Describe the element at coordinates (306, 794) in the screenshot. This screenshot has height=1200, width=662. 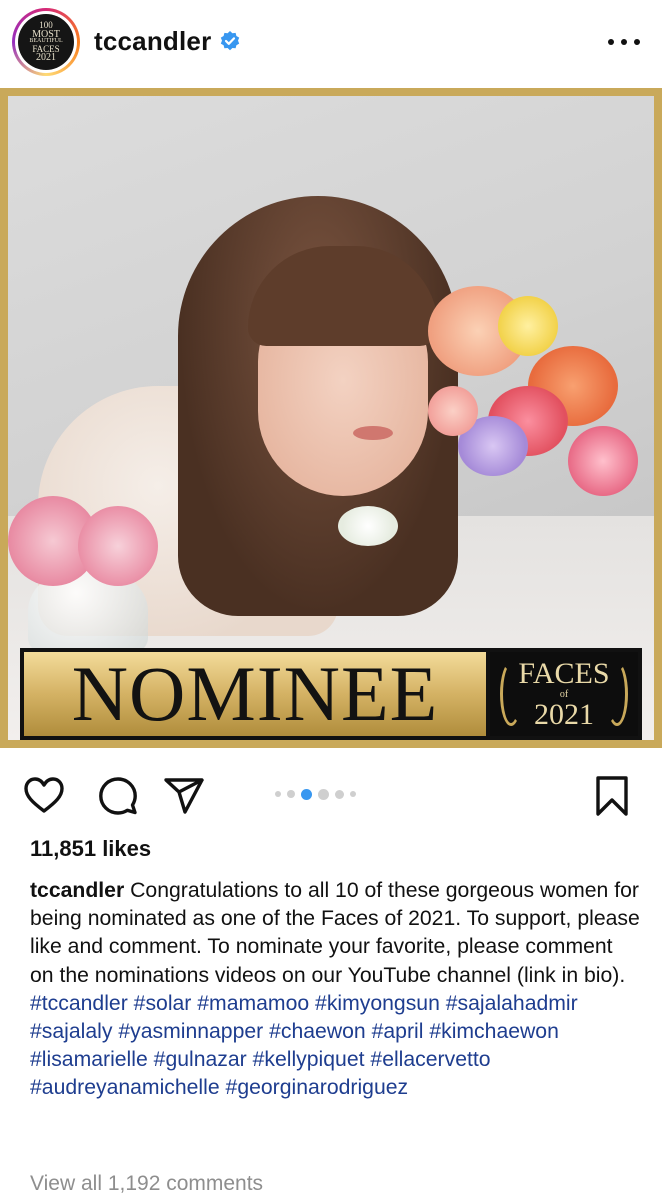
I see `carousel-dot-active` at that location.